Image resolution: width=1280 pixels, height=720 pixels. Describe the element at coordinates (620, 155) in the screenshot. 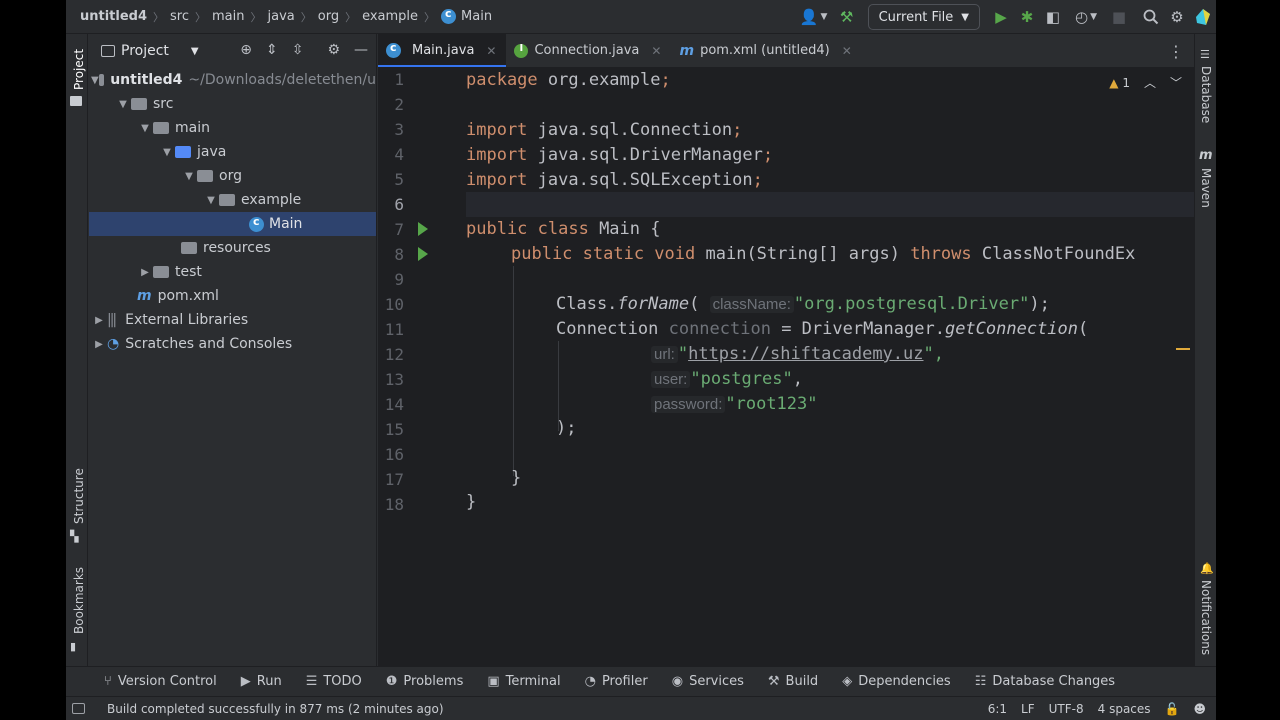

I see `code-line: import java.sql.DriverManager;` at that location.